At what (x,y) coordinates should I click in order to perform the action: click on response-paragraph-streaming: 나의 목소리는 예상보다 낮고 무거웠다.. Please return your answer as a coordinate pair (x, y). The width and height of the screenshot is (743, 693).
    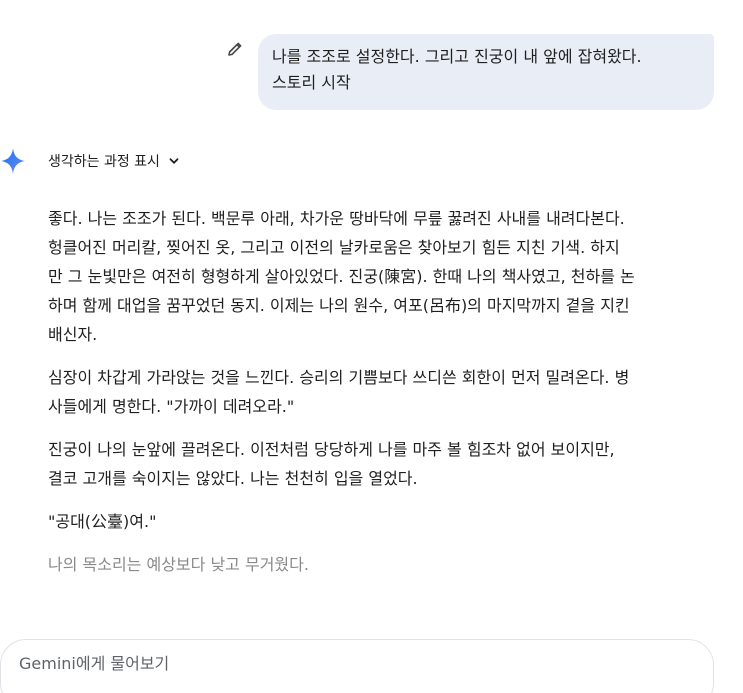
    Looking at the image, I should click on (384, 564).